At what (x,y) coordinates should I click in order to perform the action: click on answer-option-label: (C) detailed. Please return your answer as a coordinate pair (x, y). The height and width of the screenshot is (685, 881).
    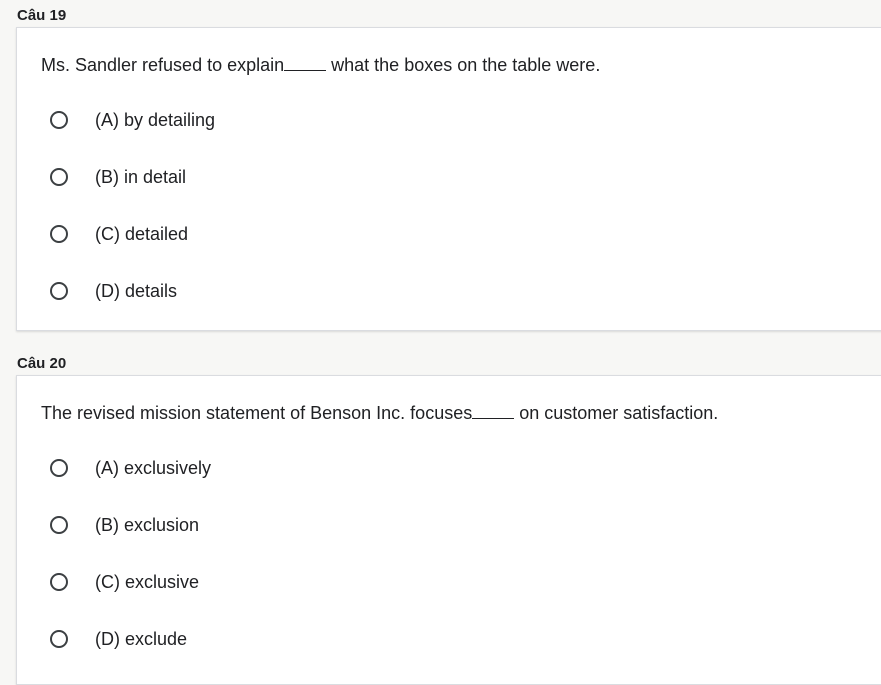
    Looking at the image, I should click on (142, 233).